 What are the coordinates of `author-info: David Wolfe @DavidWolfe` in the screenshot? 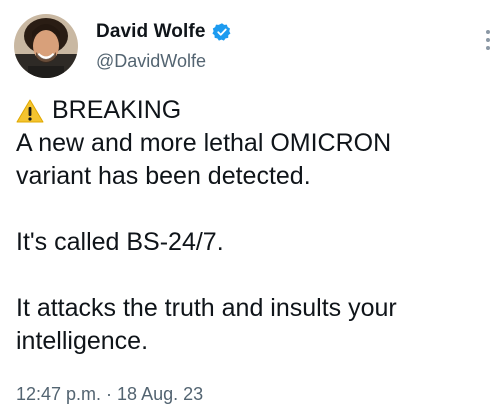 It's located at (164, 46).